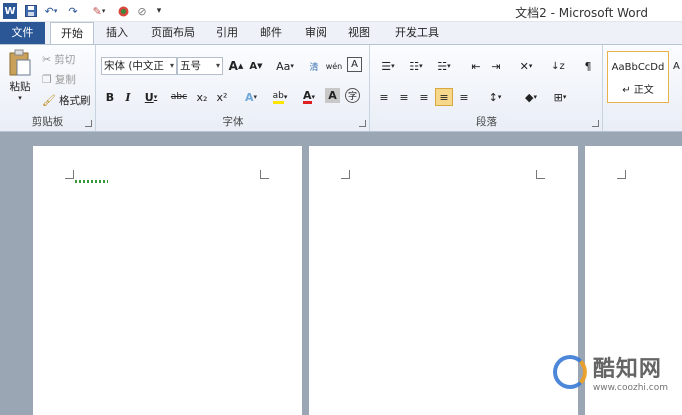 The height and width of the screenshot is (415, 682). Describe the element at coordinates (417, 33) in the screenshot. I see `tab-developer: 开发工具` at that location.